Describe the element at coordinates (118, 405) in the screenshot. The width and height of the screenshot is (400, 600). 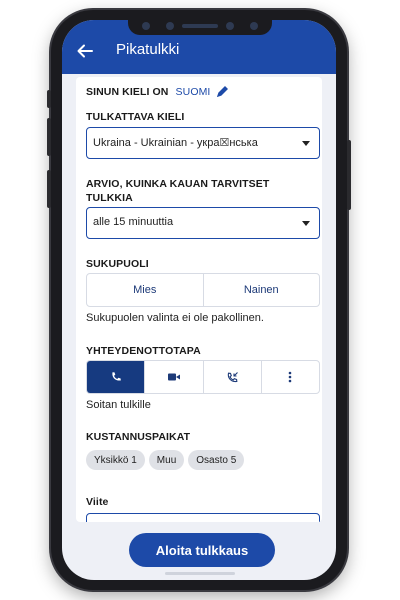
I see `contact-helper-text: Soitan tulkille` at that location.